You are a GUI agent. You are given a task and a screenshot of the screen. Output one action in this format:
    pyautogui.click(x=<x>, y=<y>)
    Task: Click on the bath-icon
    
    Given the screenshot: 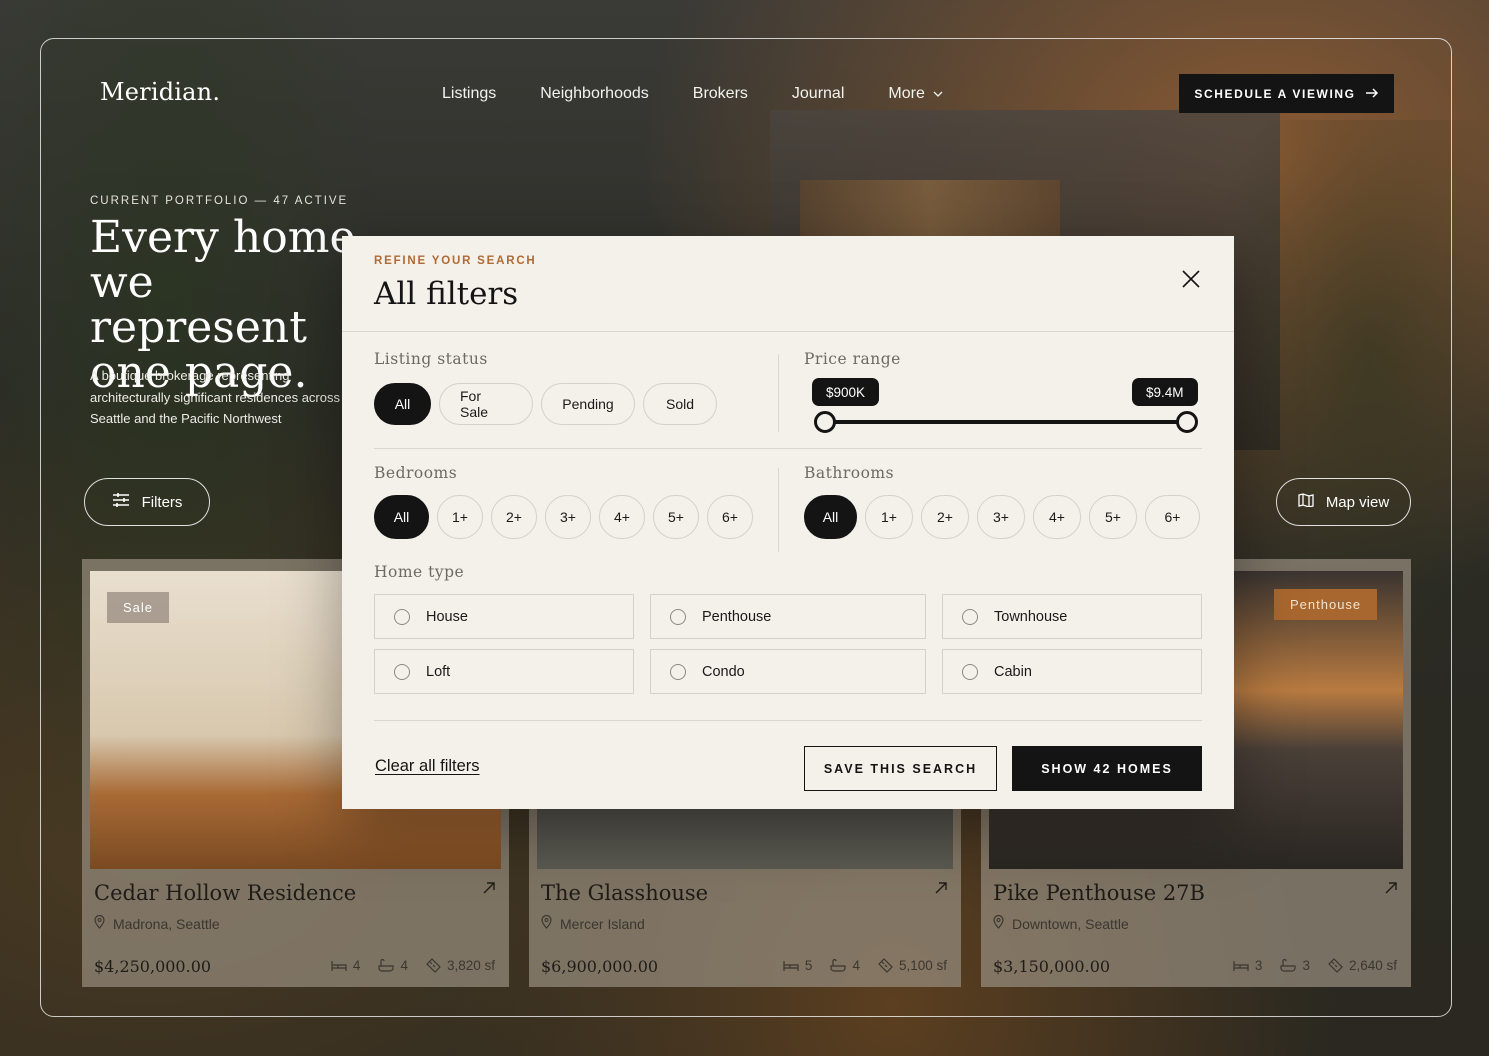 What is the action you would take?
    pyautogui.click(x=386, y=965)
    